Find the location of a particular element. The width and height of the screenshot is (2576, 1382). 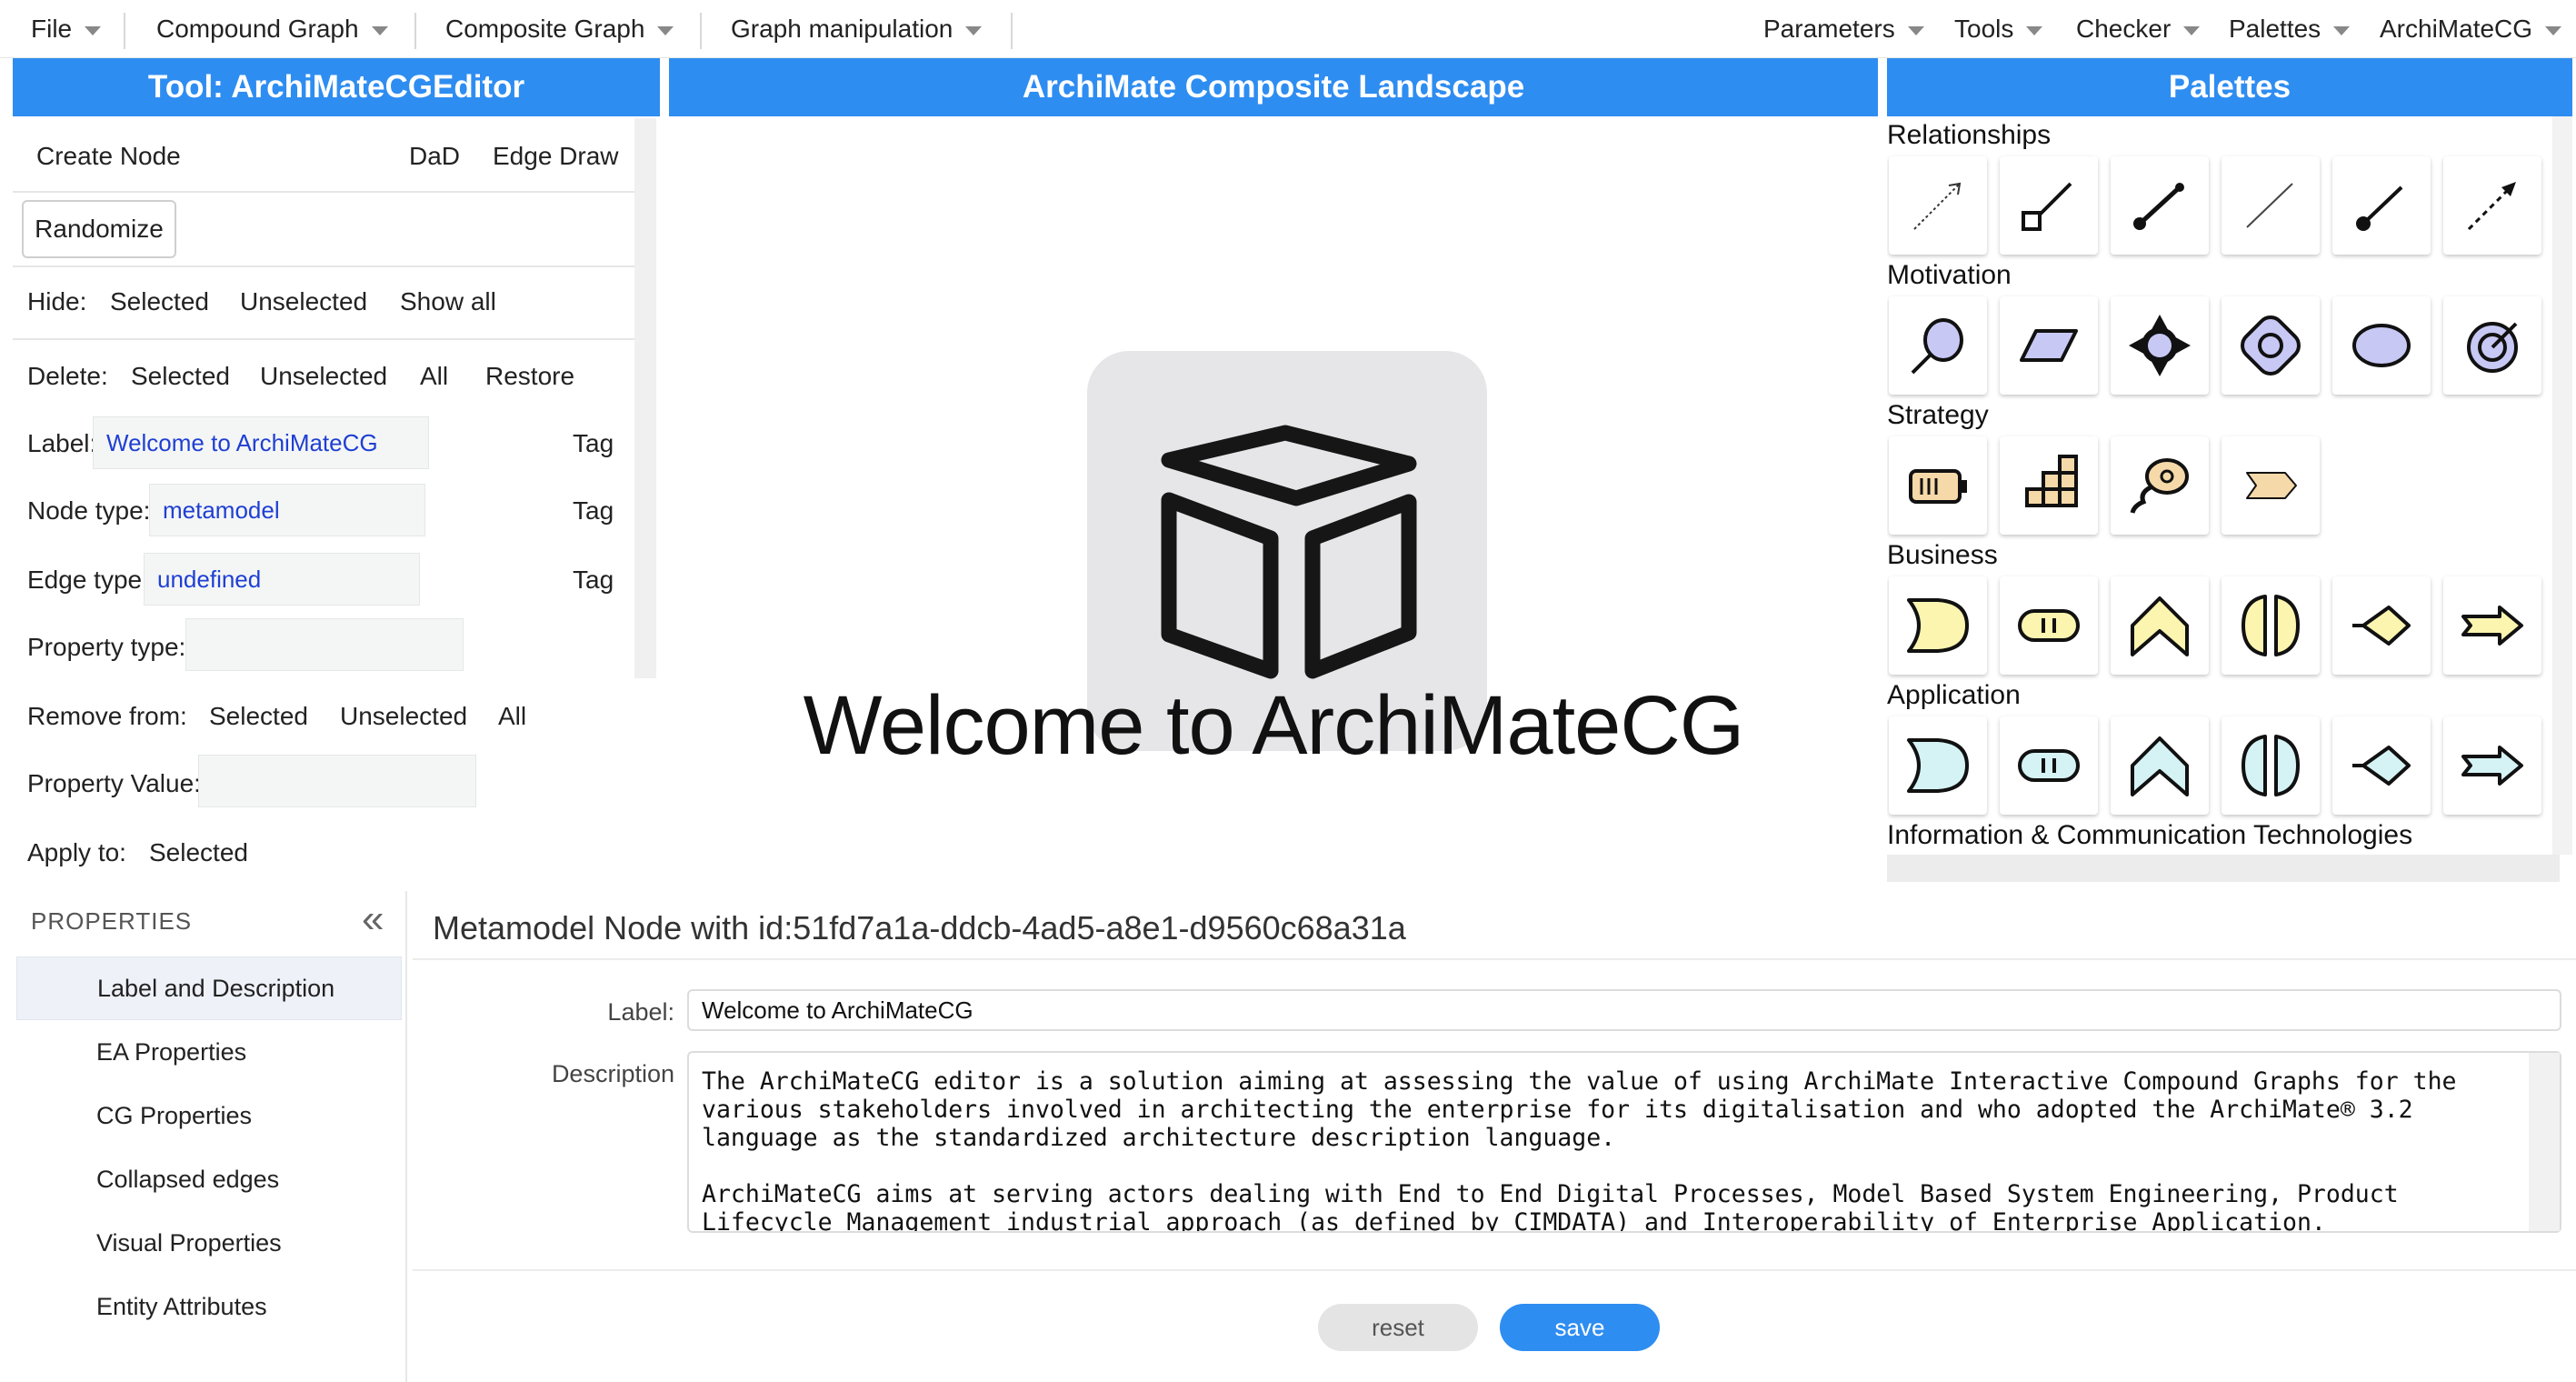

apply-selected-button: Selected is located at coordinates (199, 852).